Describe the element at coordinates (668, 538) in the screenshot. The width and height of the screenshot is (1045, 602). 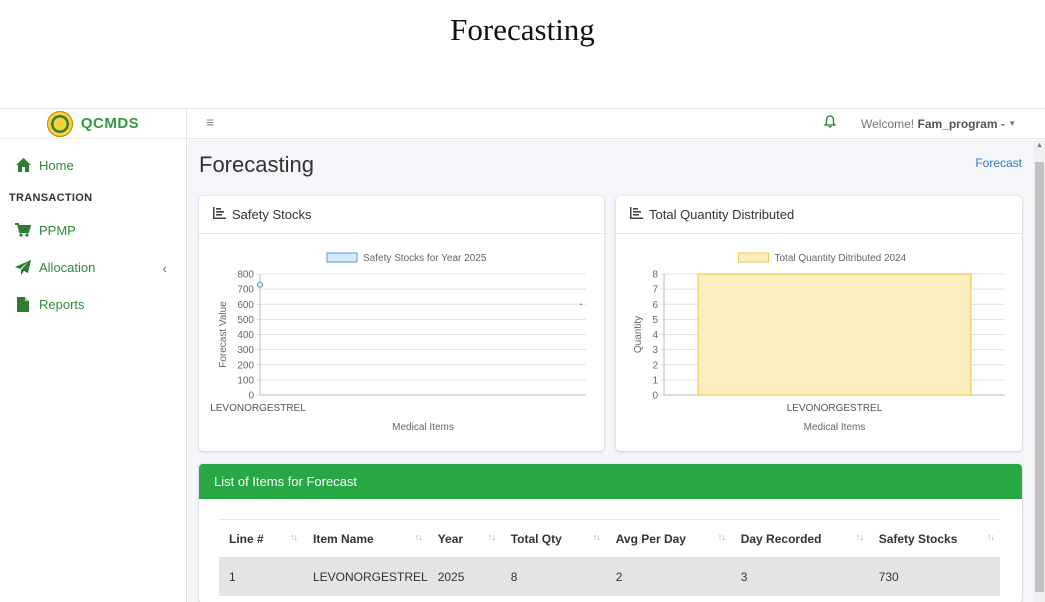
I see `column-header-avg-per-day: Avg Per Day ↑↓` at that location.